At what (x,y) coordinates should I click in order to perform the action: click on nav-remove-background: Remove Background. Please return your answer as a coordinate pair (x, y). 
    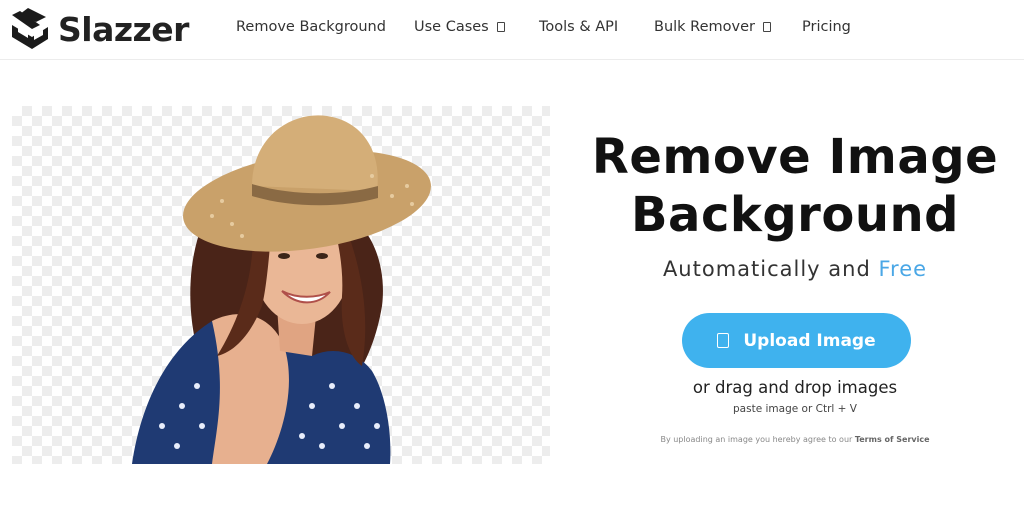
    Looking at the image, I should click on (311, 27).